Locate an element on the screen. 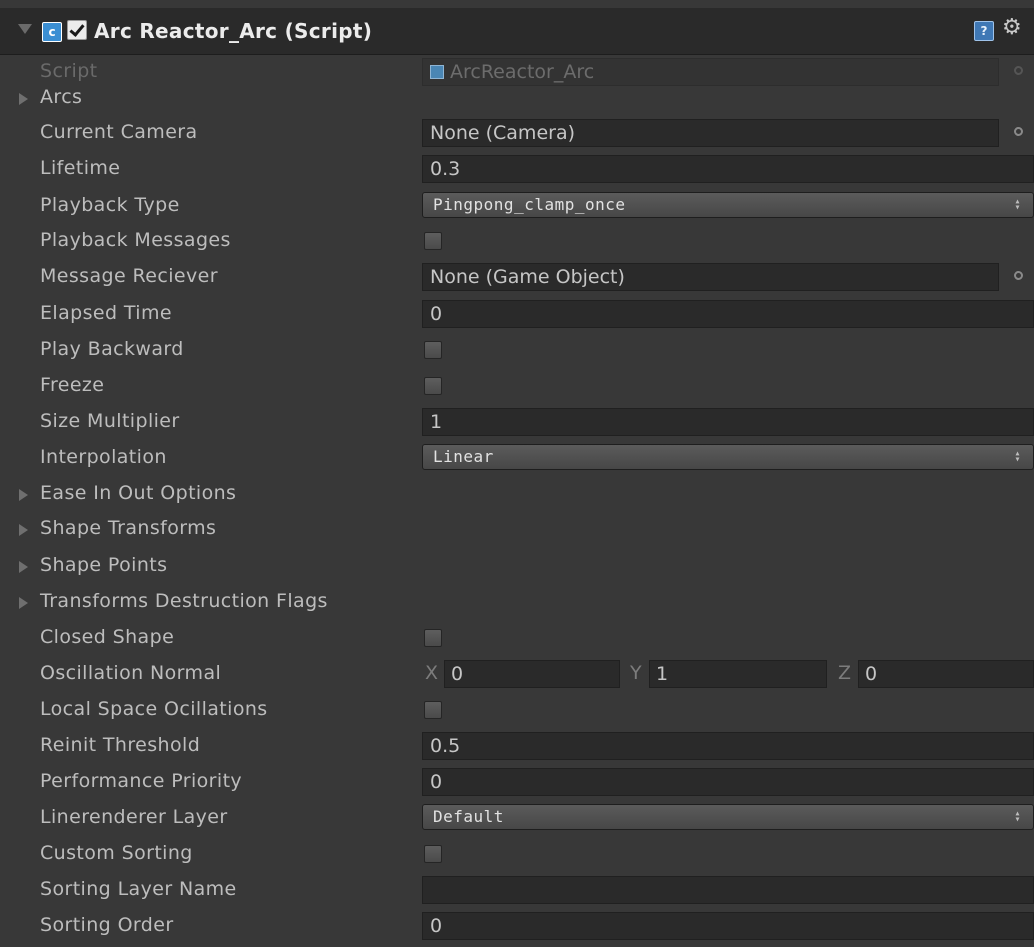 The image size is (1034, 947). linerenderer-layer-label: Linerenderer Layer is located at coordinates (134, 817).